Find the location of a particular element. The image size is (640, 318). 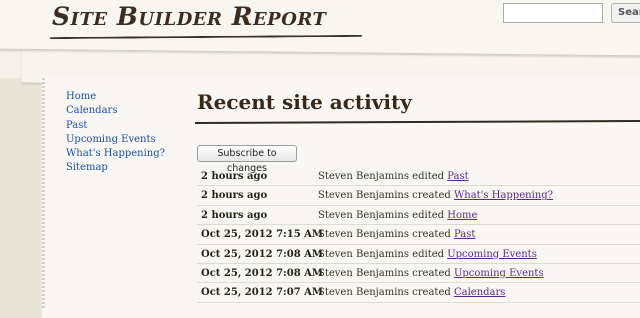

activity-time: Oct 25, 2012 7:15 AM is located at coordinates (262, 235).